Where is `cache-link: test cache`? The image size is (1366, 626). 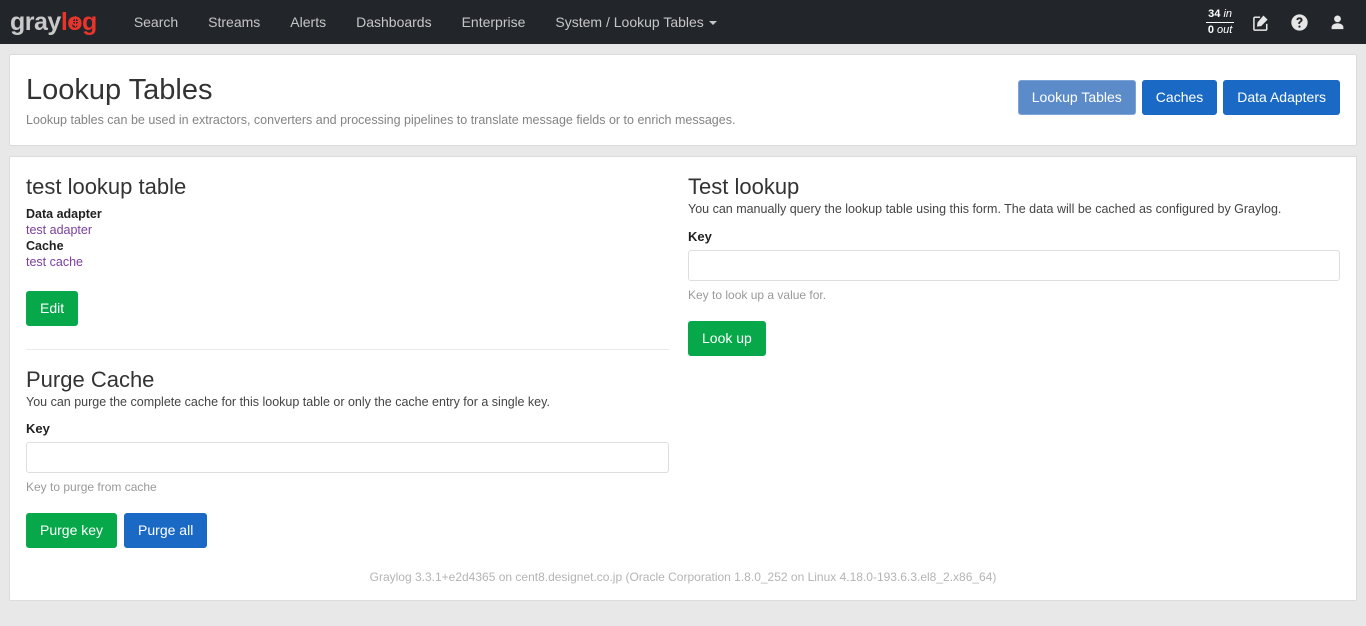
cache-link: test cache is located at coordinates (347, 263).